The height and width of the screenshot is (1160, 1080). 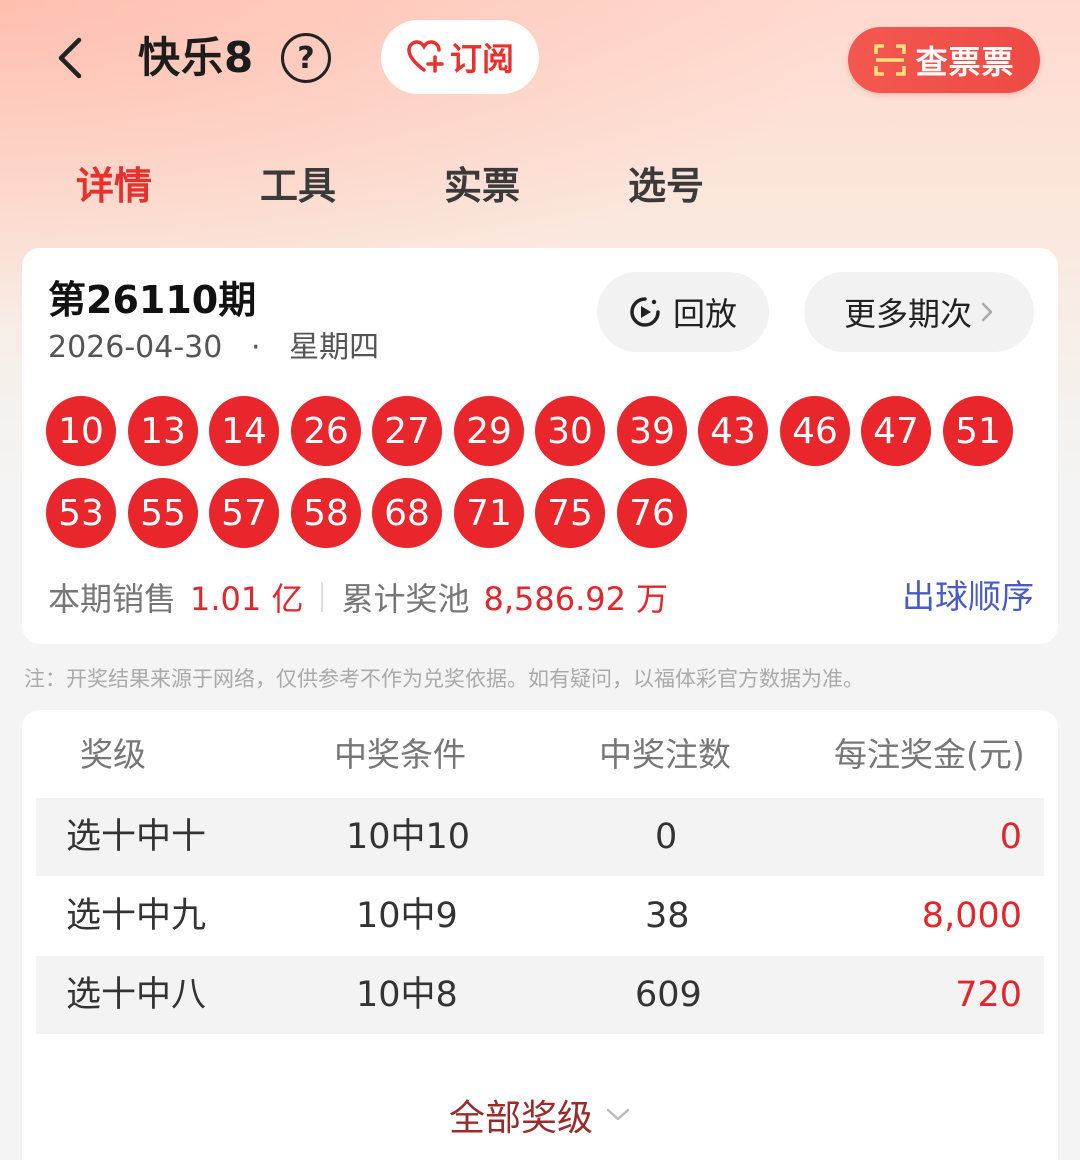 I want to click on check-ticket-label: 查票票, so click(x=965, y=62).